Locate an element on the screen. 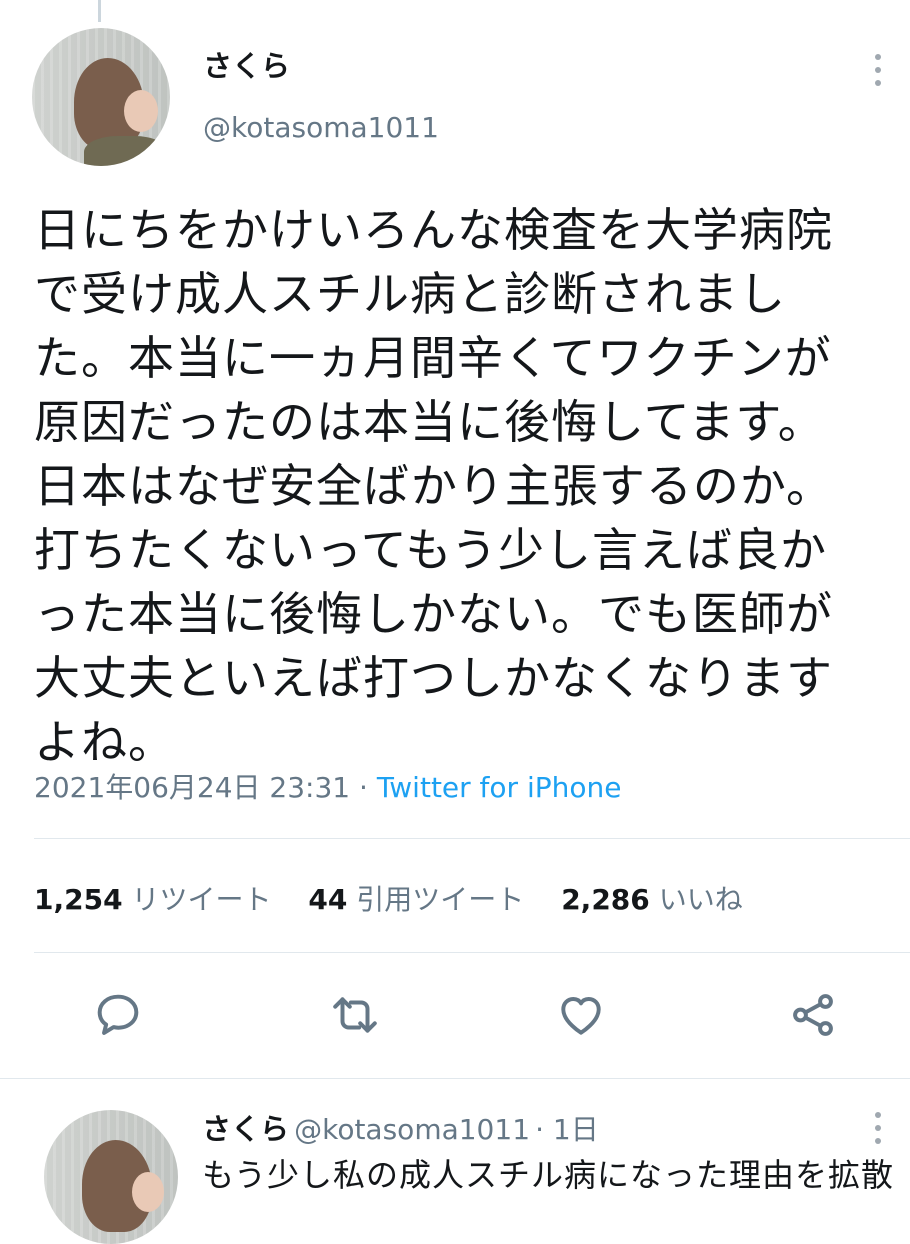  reply-icon is located at coordinates (118, 1015).